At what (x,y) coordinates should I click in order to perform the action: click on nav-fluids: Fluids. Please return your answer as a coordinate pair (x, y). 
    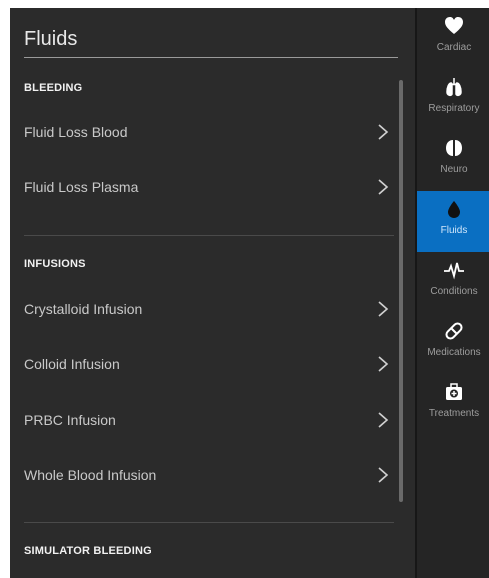
    Looking at the image, I should click on (453, 221).